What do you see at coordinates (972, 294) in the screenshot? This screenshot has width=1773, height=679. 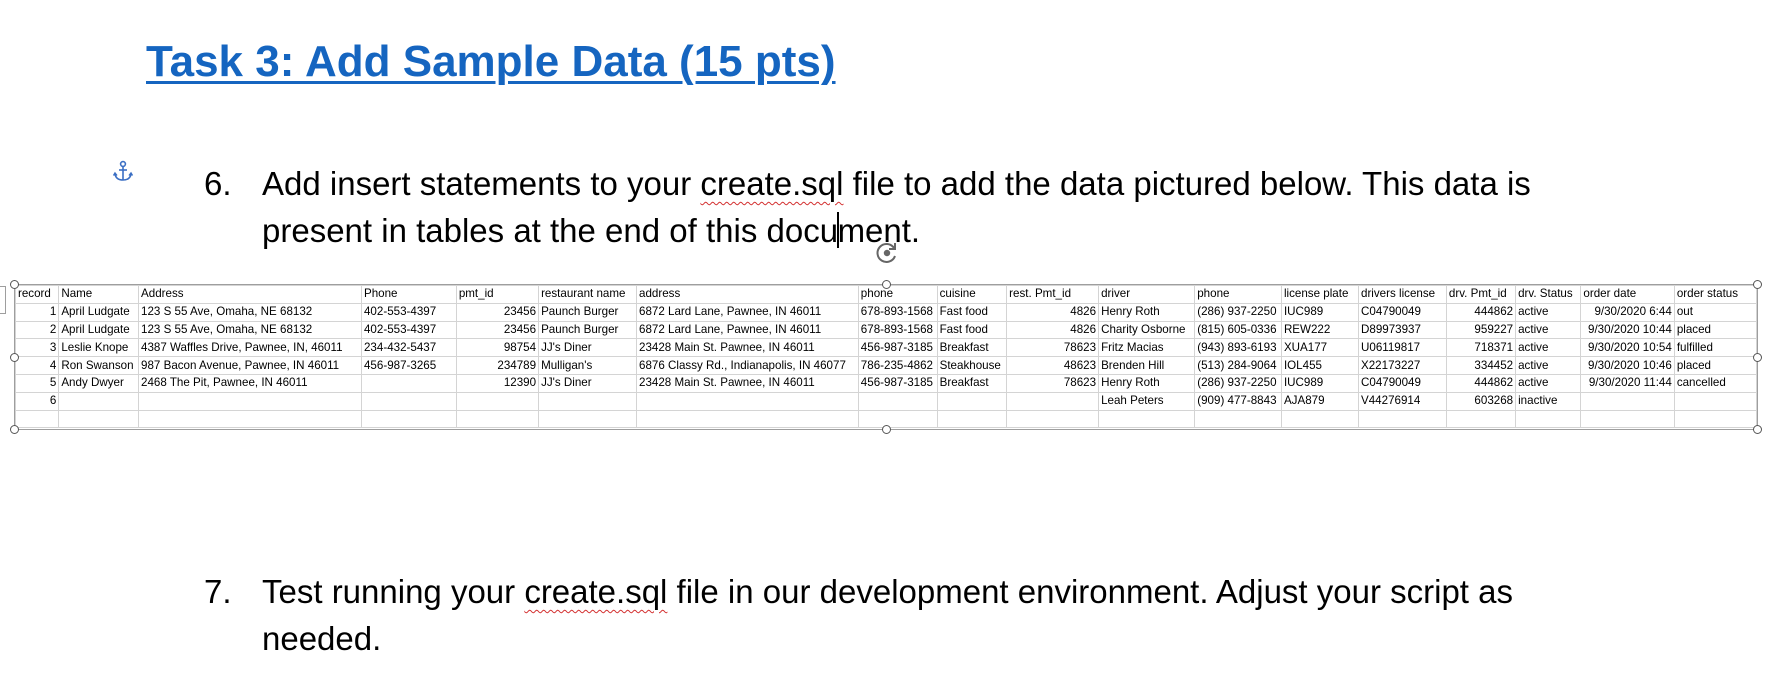 I see `column-header: cuisine` at bounding box center [972, 294].